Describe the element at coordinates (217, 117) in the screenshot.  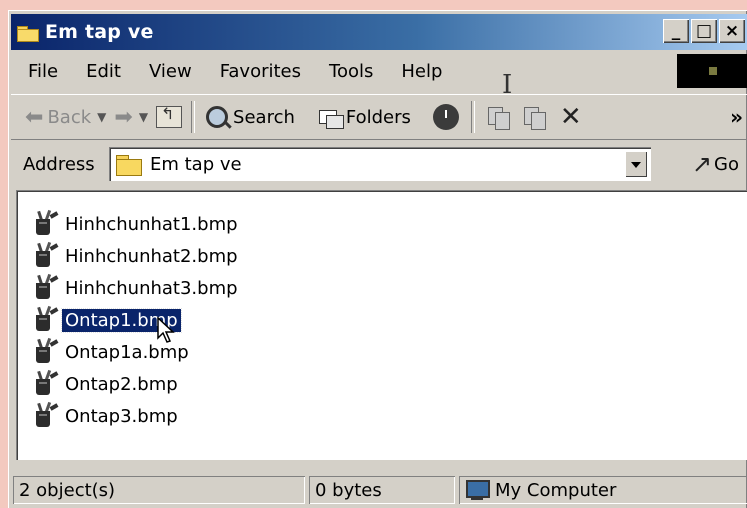
I see `search-icon` at that location.